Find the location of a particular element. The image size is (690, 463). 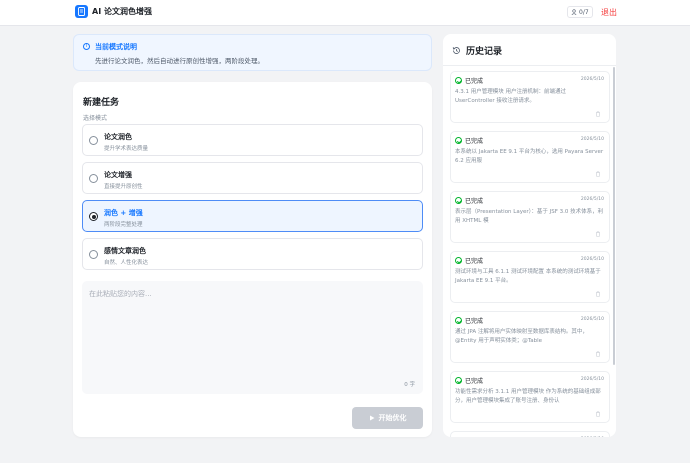

history-header: 历史记录 is located at coordinates (477, 50).